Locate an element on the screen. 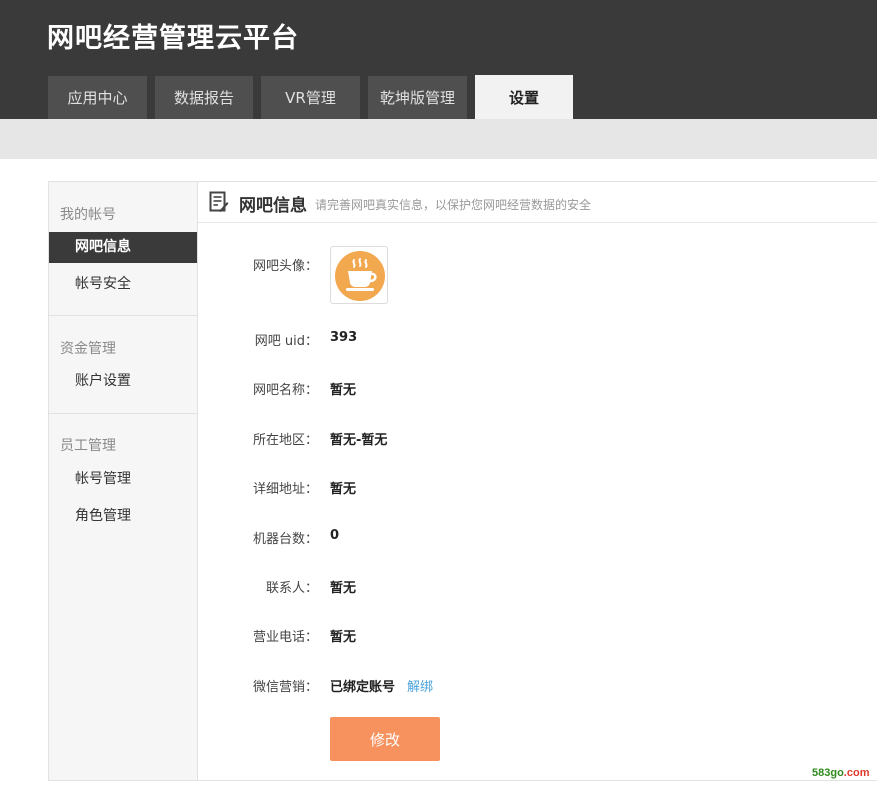 The height and width of the screenshot is (790, 877). sidebar-item-account-security: 帐号安全 is located at coordinates (123, 284).